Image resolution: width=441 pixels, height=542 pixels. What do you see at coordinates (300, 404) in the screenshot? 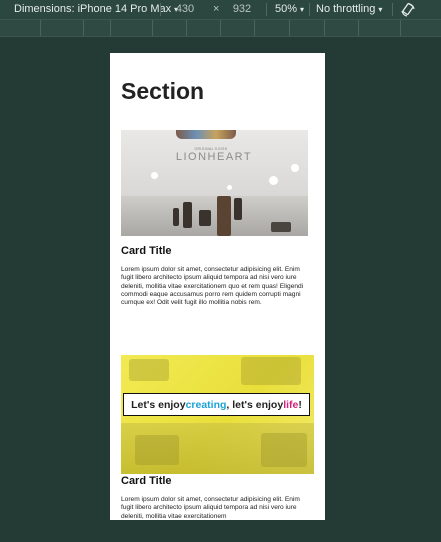
I see `banner-text: !` at bounding box center [300, 404].